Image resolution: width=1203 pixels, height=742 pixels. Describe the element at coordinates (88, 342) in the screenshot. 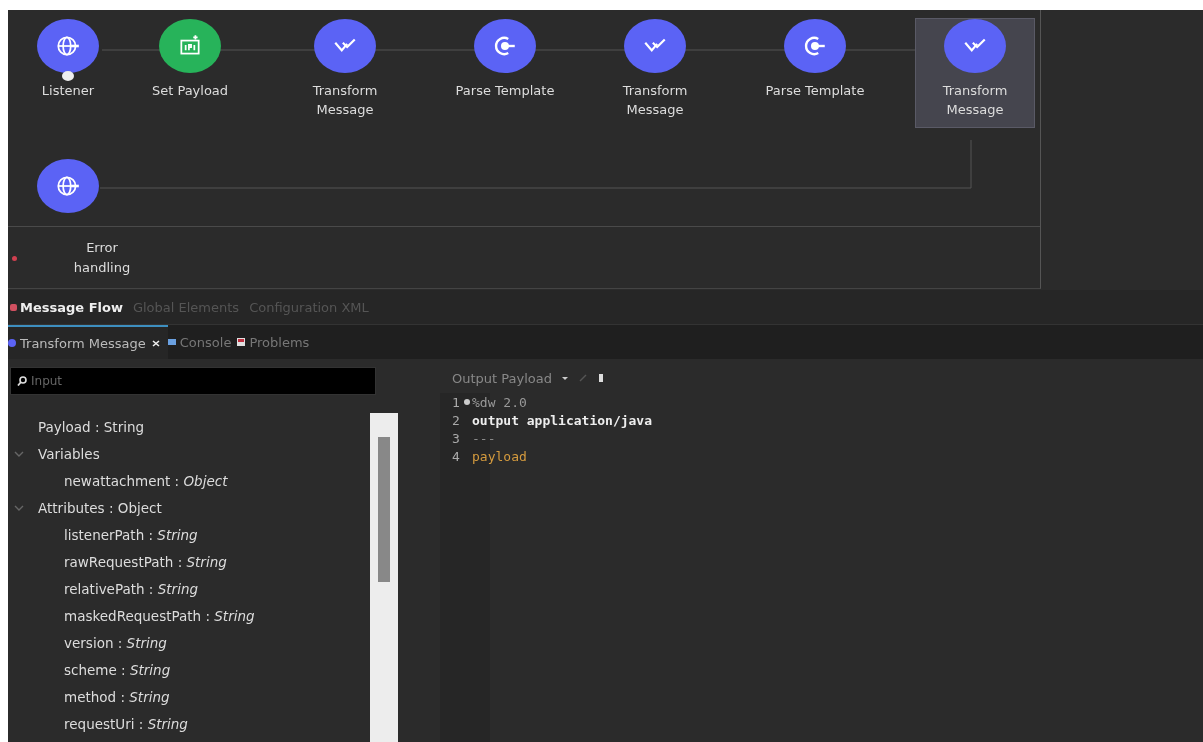

I see `view-tab: Transform Message` at that location.